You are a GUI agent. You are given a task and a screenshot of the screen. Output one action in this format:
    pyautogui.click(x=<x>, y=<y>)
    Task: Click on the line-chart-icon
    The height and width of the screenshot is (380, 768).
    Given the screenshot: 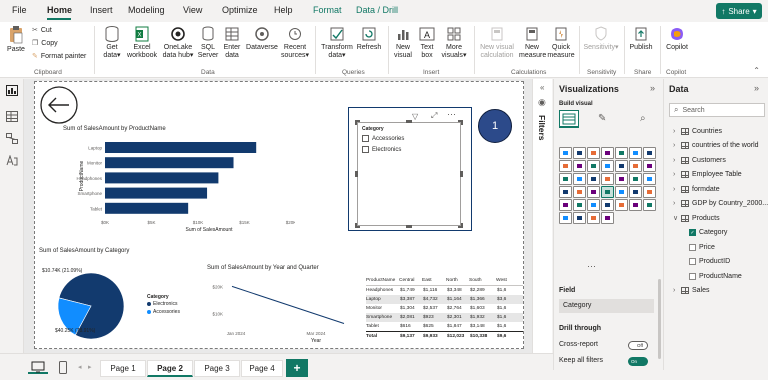 What is the action you would take?
    pyautogui.click(x=649, y=153)
    